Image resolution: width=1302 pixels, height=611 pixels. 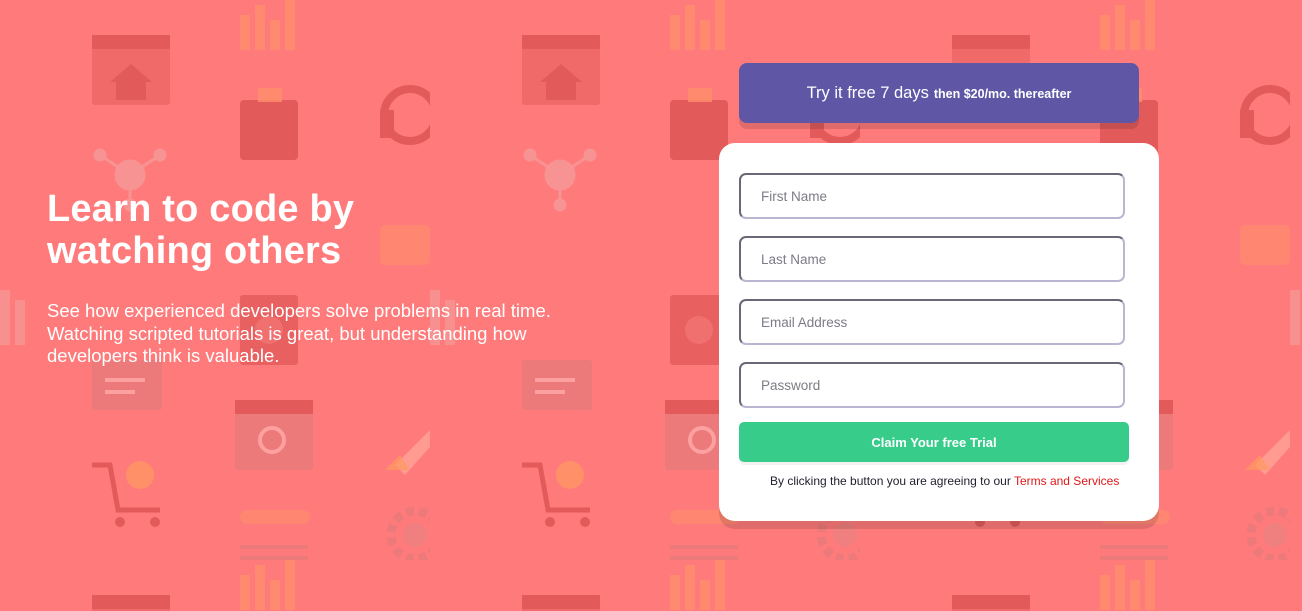 I want to click on promo-sub-text: then $20/mo. thereafter, so click(x=1002, y=94).